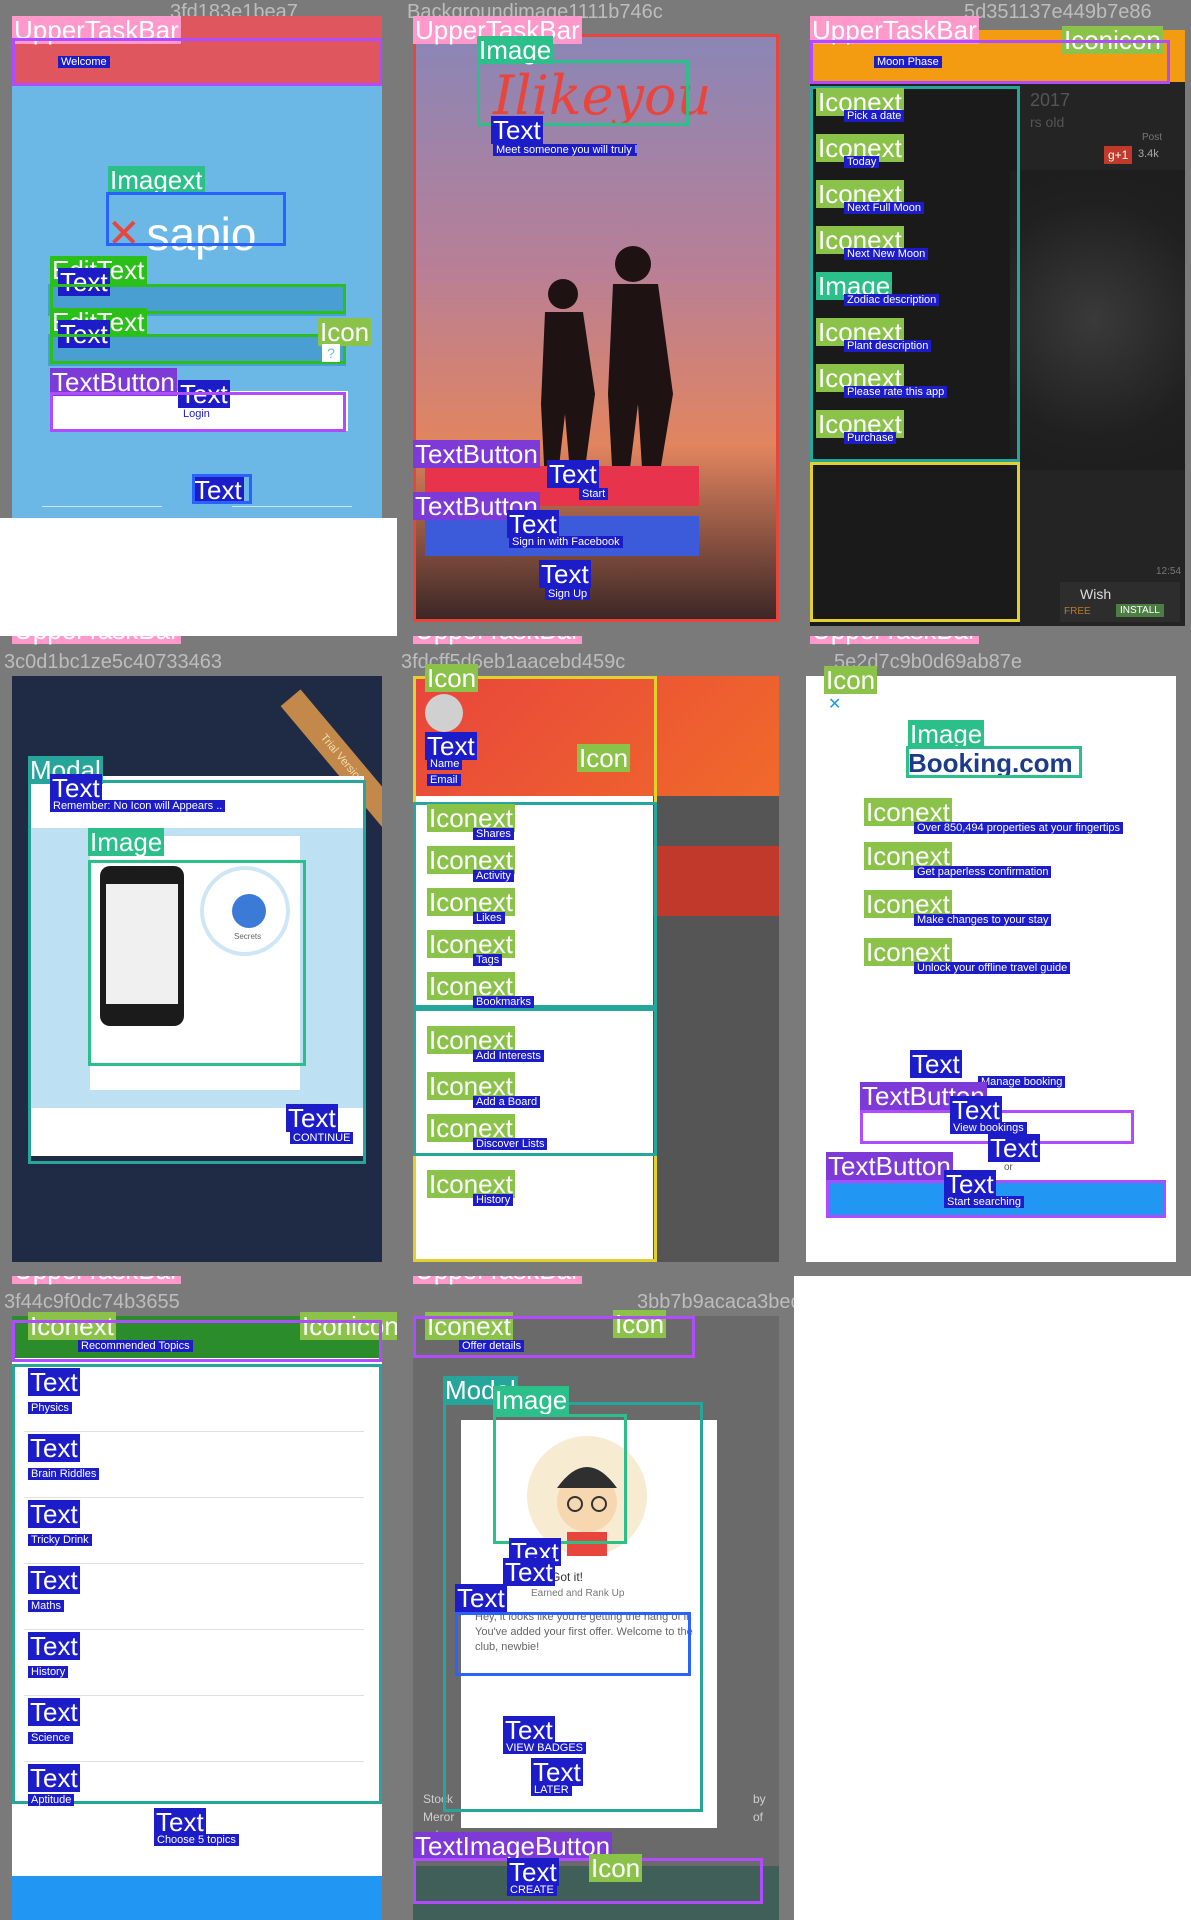 This screenshot has height=1920, width=1191. What do you see at coordinates (194, 1784) in the screenshot?
I see `topic-6: Text Aptitude` at bounding box center [194, 1784].